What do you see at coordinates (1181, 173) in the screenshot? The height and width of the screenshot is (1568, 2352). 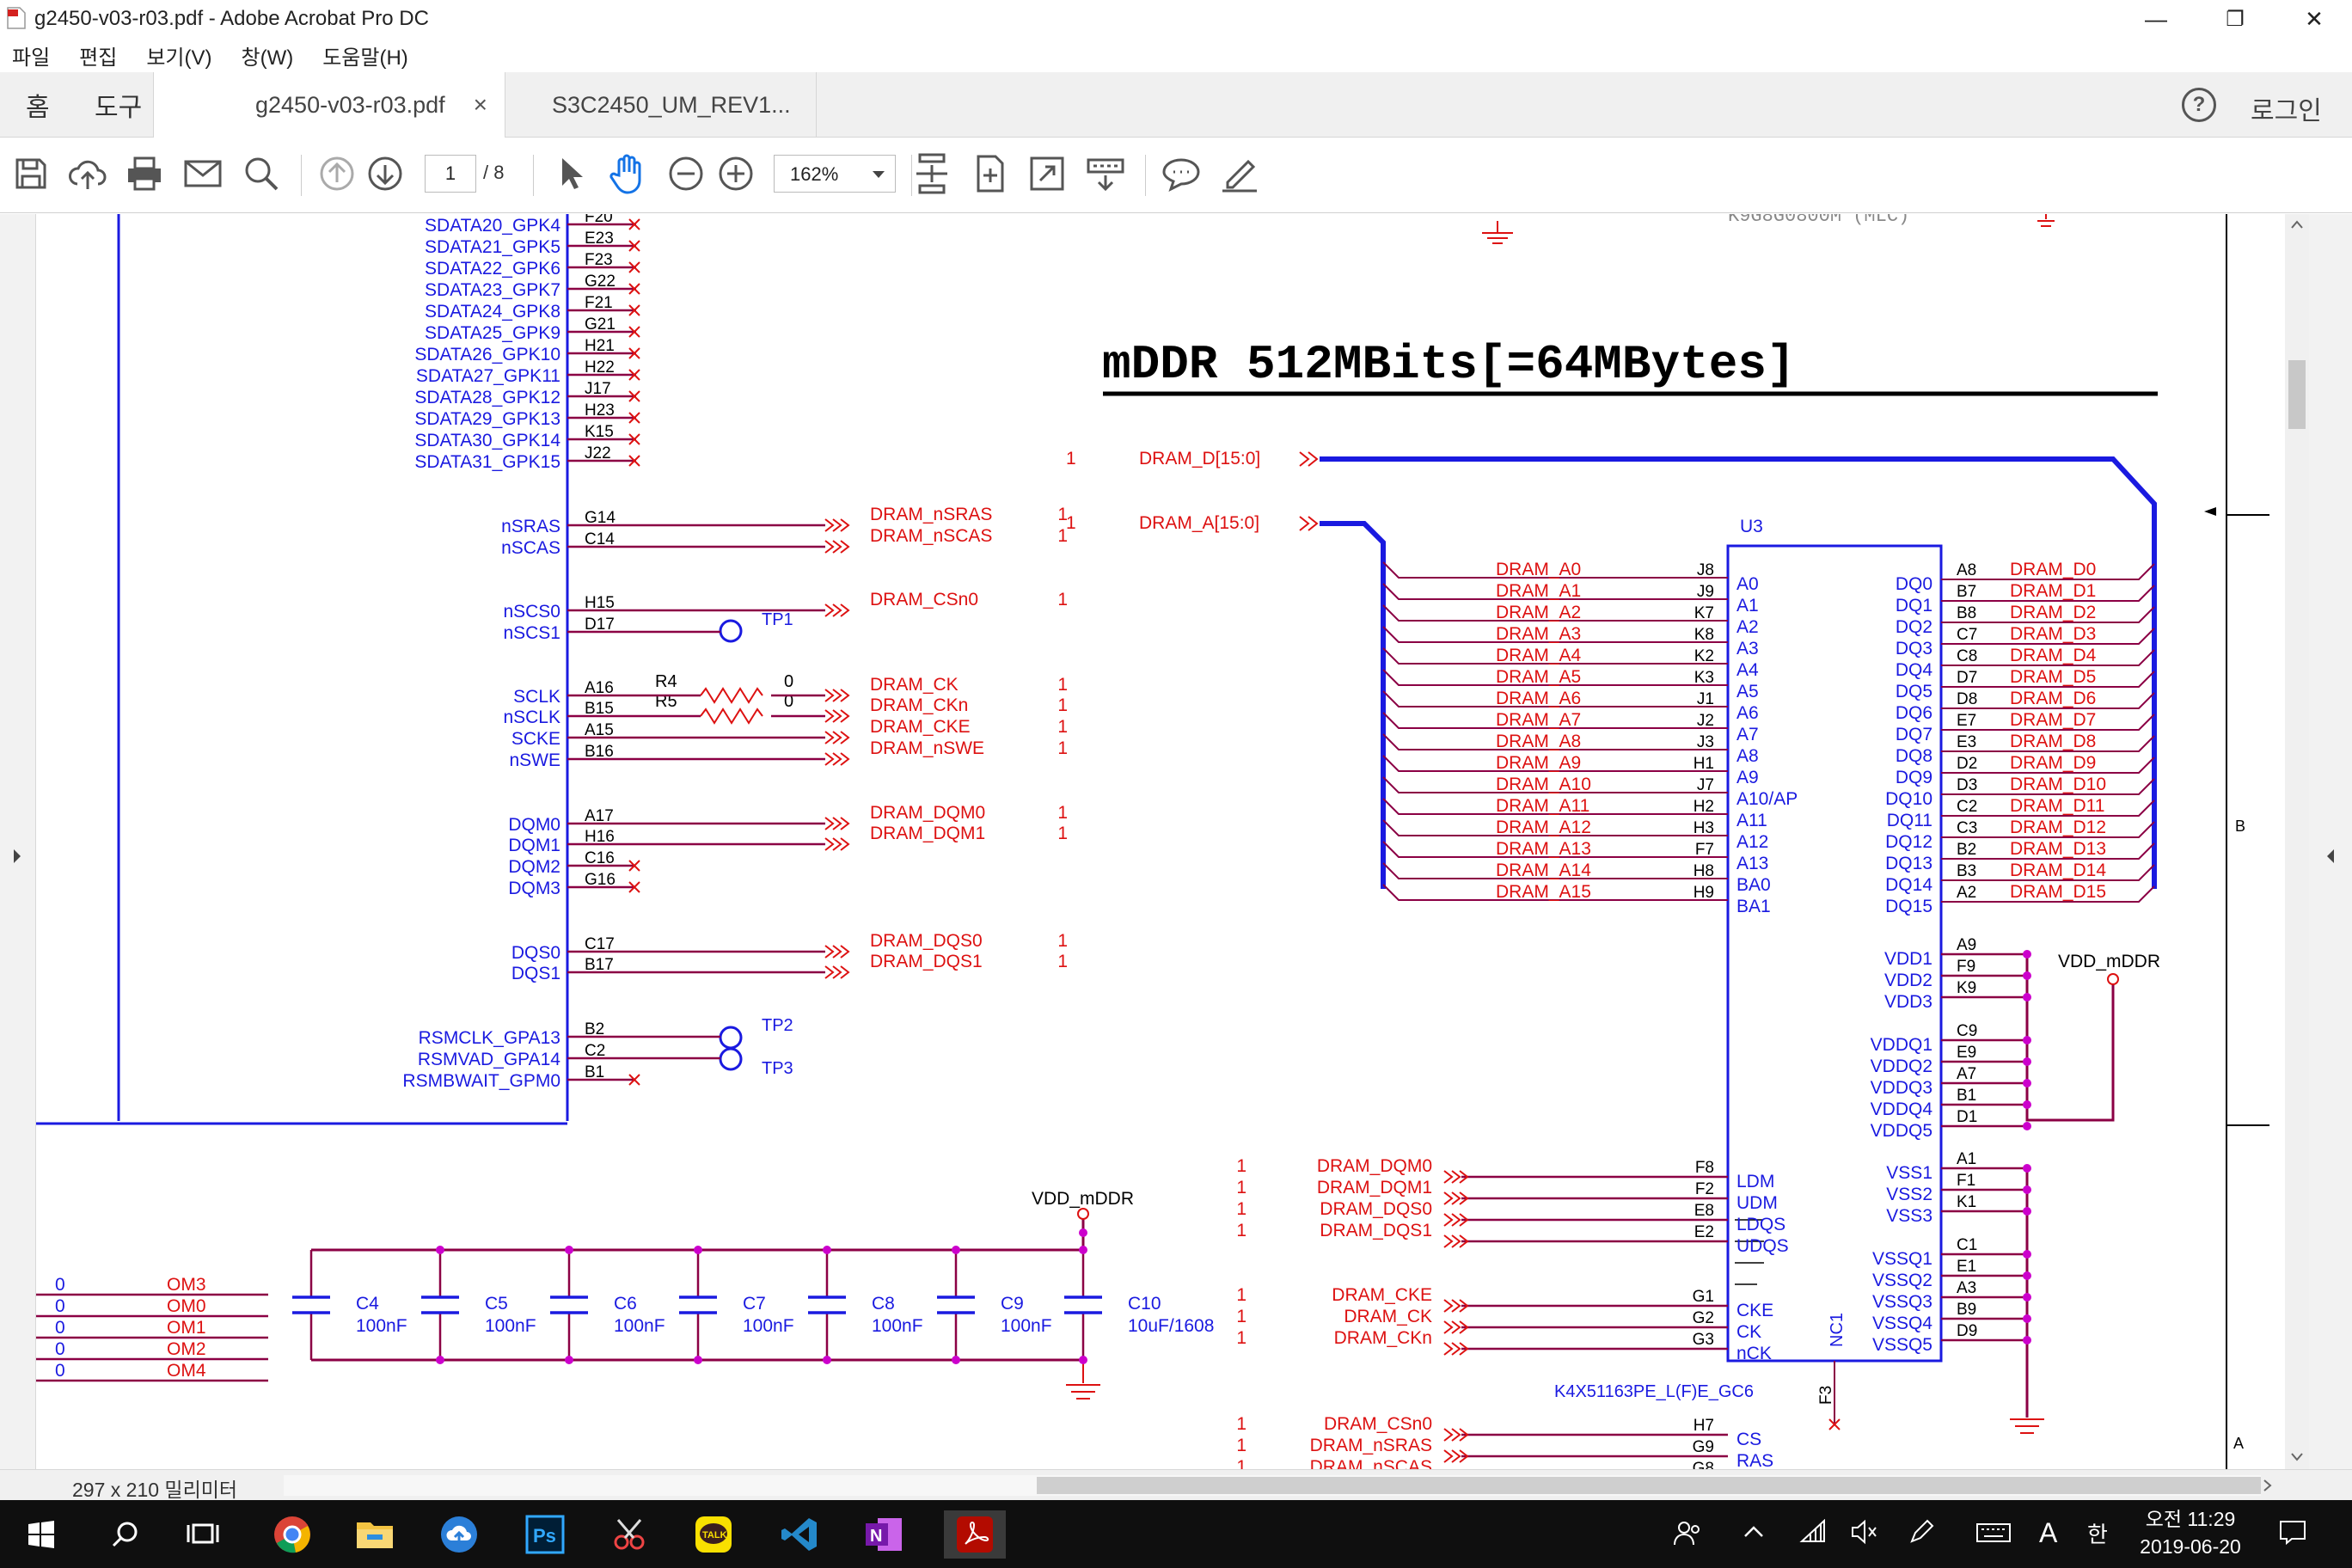 I see `comment-icon` at bounding box center [1181, 173].